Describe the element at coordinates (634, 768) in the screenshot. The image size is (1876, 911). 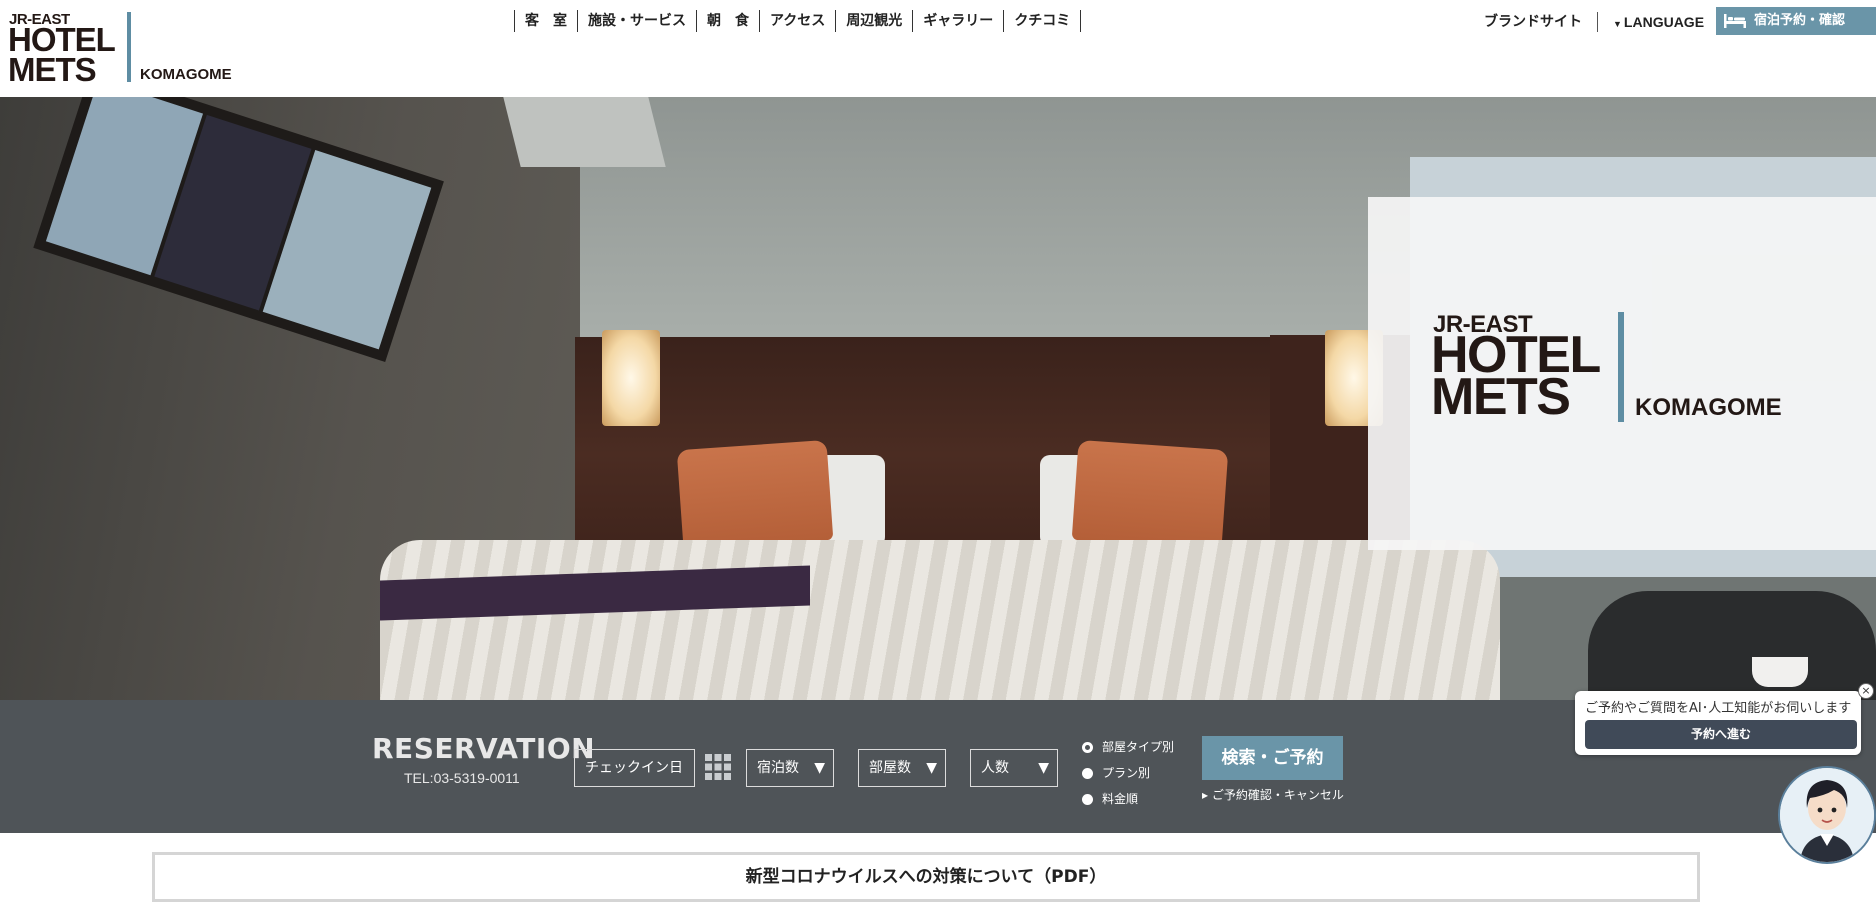
I see `checkin-date-field: チェックイン日` at that location.